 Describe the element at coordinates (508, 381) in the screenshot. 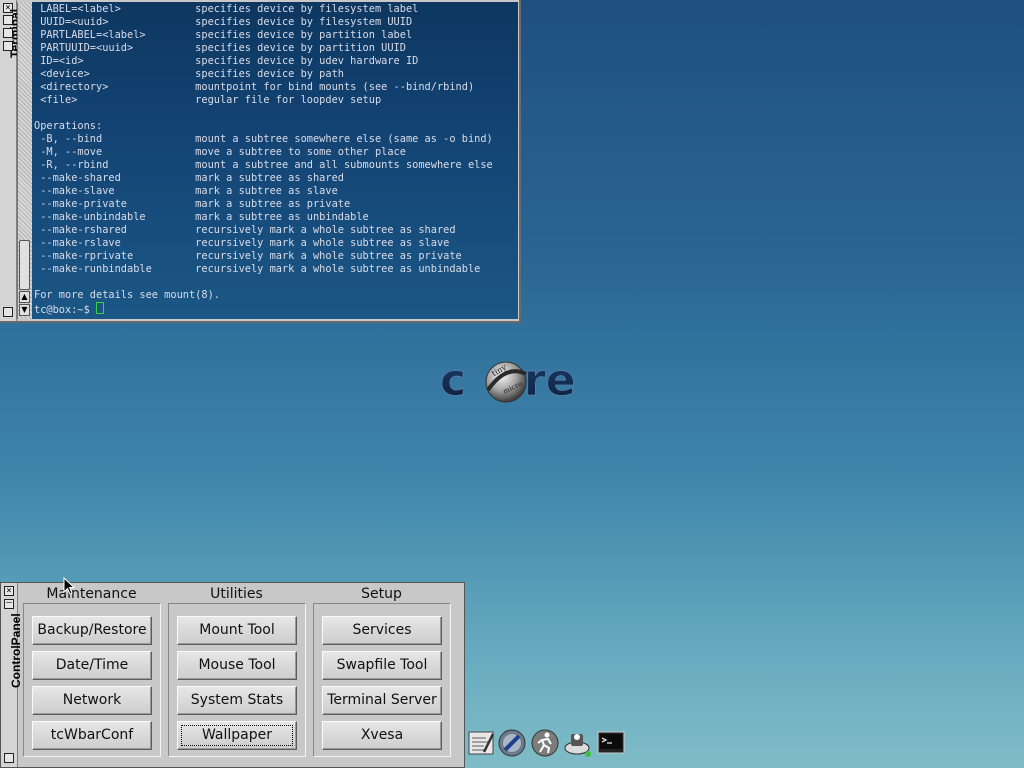

I see `tinycore-logo-icon: c tiny micro re` at that location.